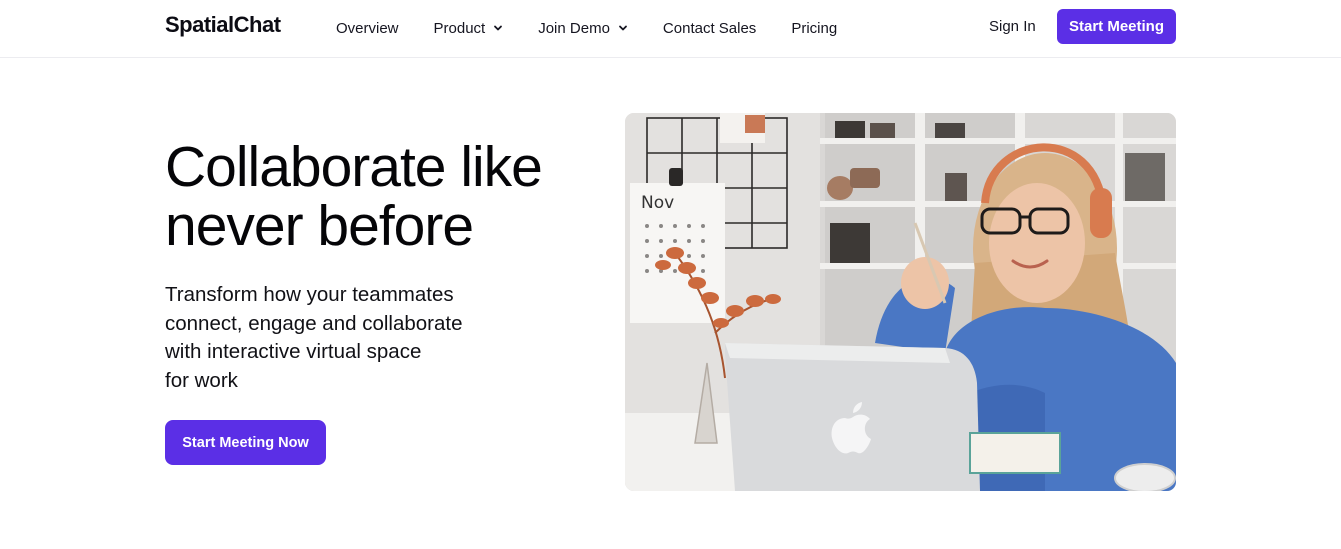  What do you see at coordinates (293, 351) in the screenshot?
I see `hero-subtitle-line: with interactive virtual space` at bounding box center [293, 351].